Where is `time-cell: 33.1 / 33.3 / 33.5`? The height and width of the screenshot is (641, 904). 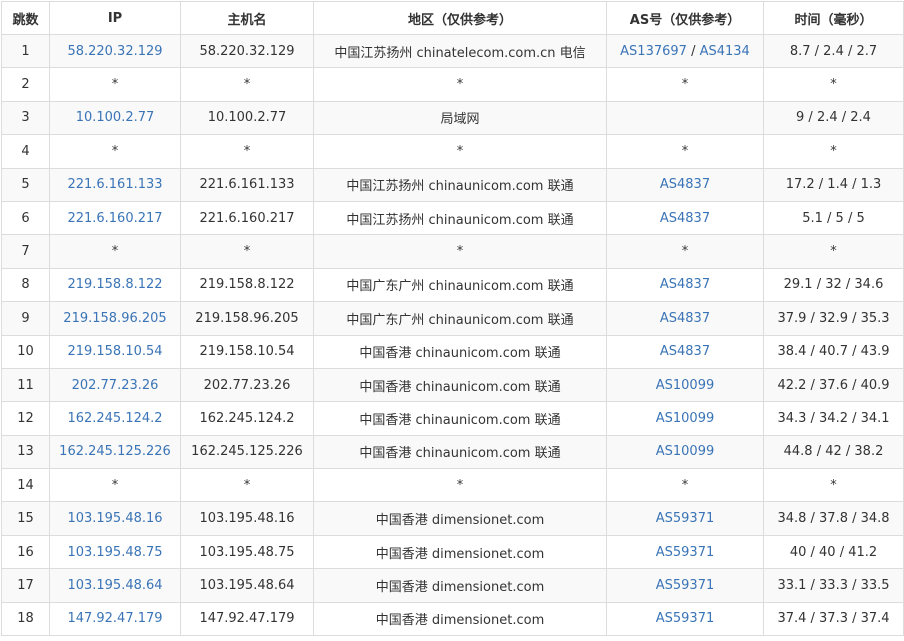 time-cell: 33.1 / 33.3 / 33.5 is located at coordinates (833, 585).